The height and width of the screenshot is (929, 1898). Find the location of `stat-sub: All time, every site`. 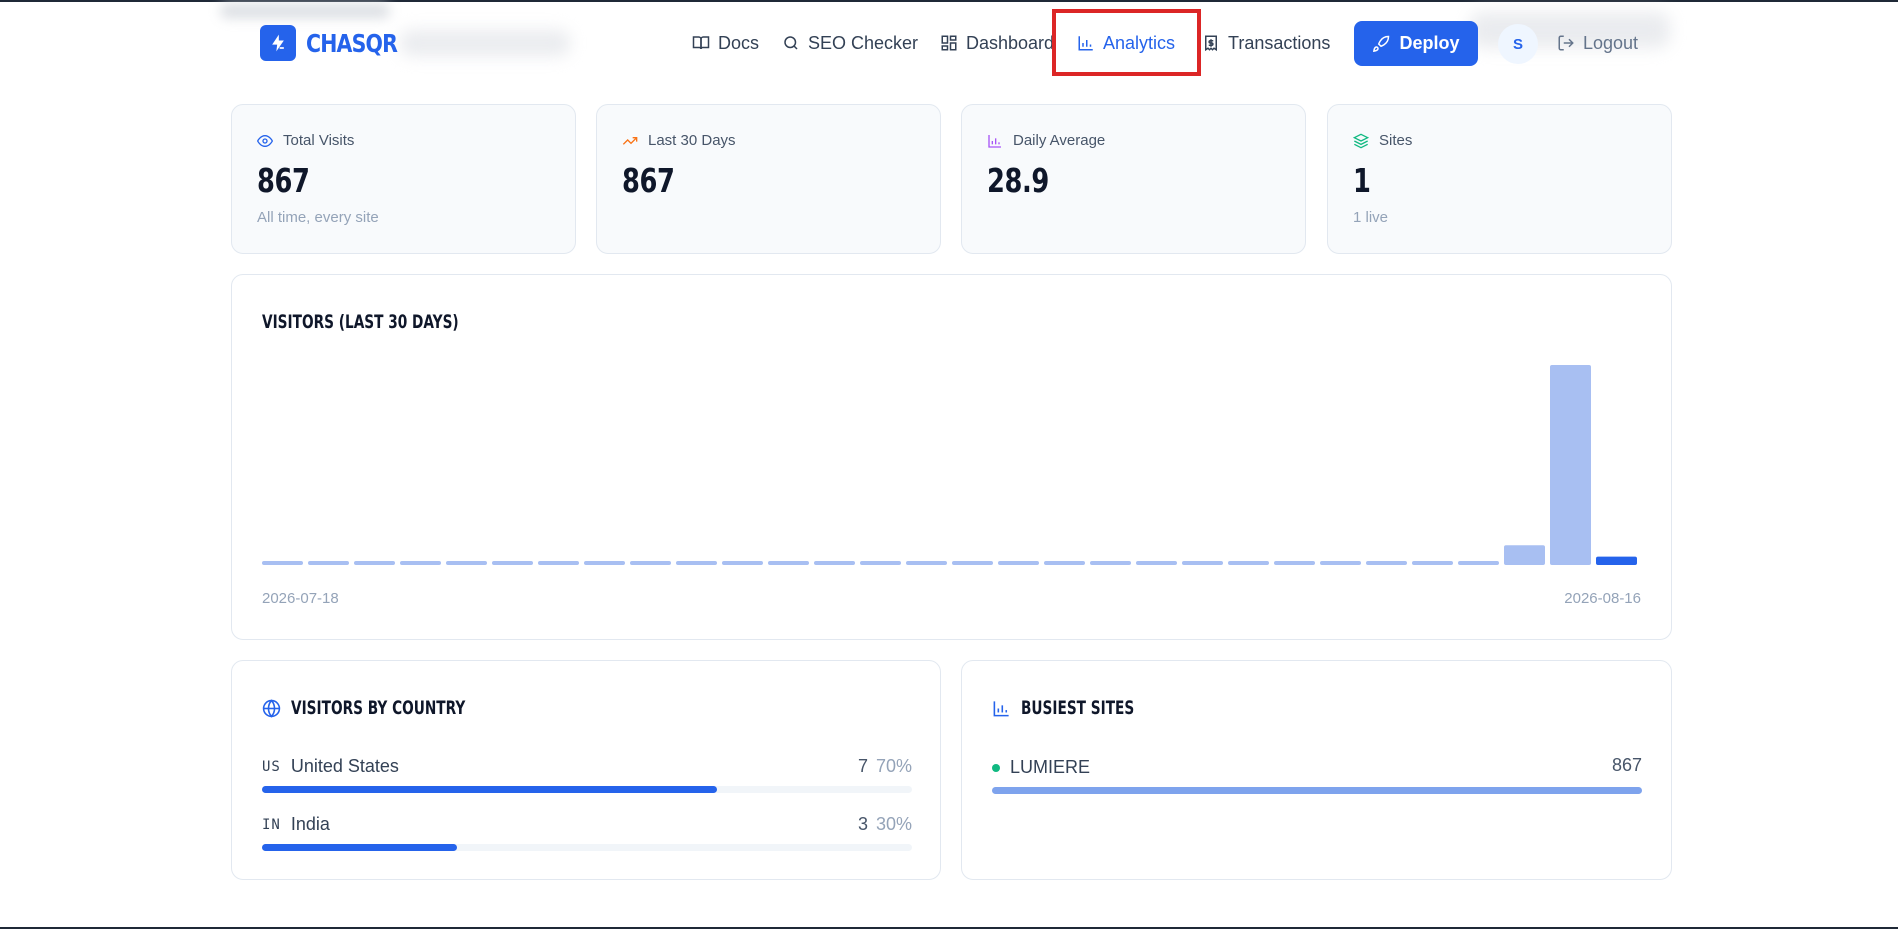

stat-sub: All time, every site is located at coordinates (318, 217).